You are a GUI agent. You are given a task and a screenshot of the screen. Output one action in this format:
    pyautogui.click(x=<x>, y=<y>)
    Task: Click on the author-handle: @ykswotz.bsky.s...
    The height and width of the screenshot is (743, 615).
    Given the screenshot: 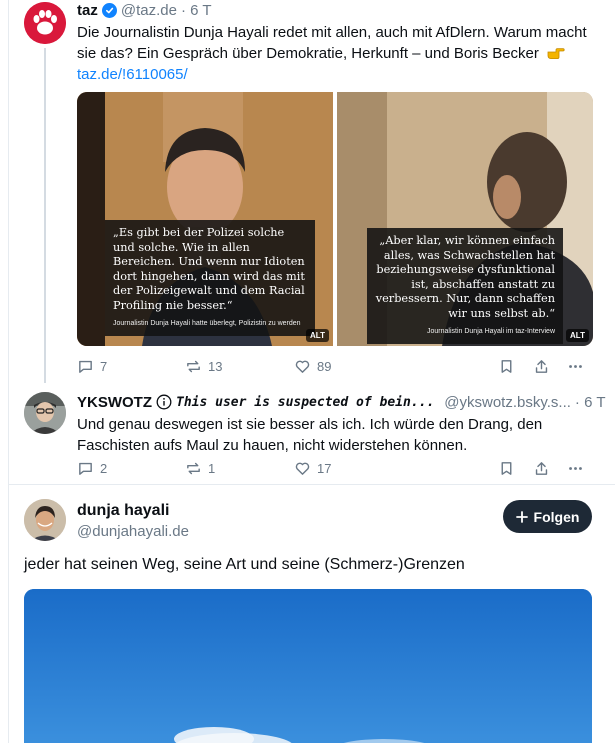 What is the action you would take?
    pyautogui.click(x=507, y=402)
    